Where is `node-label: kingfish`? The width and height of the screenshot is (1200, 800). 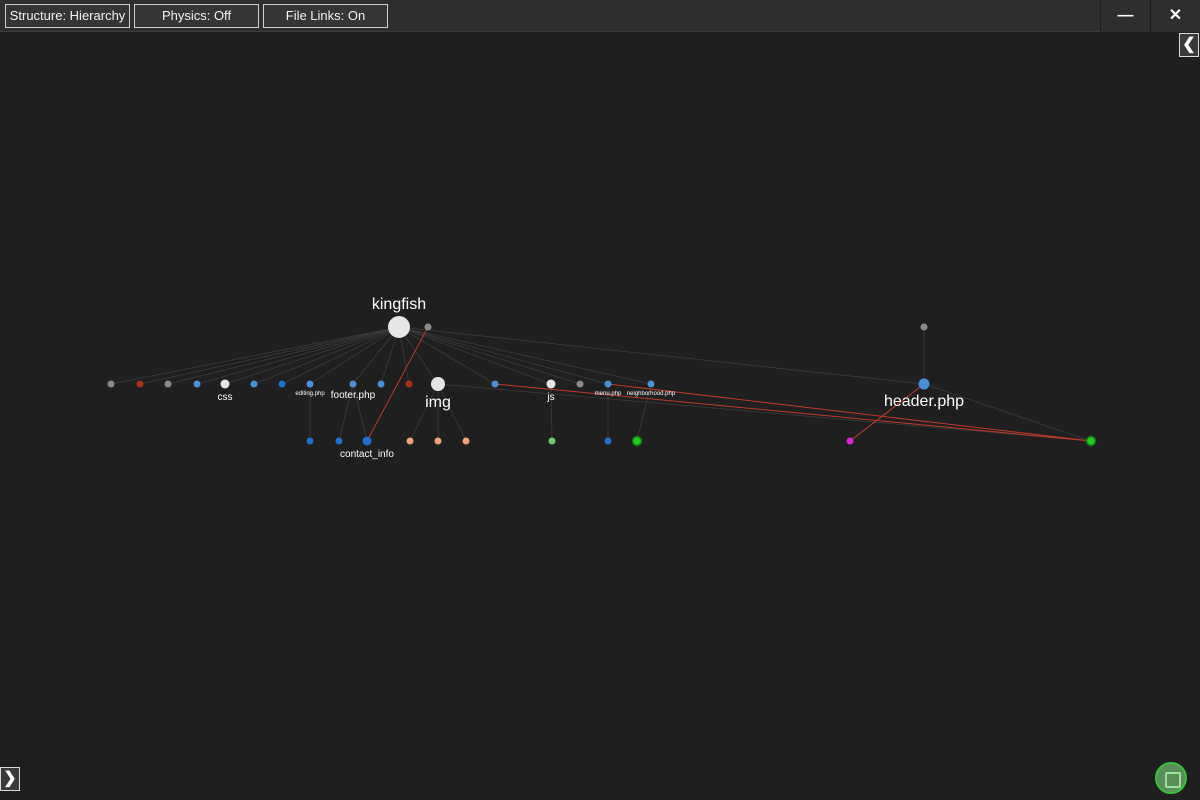 node-label: kingfish is located at coordinates (399, 304).